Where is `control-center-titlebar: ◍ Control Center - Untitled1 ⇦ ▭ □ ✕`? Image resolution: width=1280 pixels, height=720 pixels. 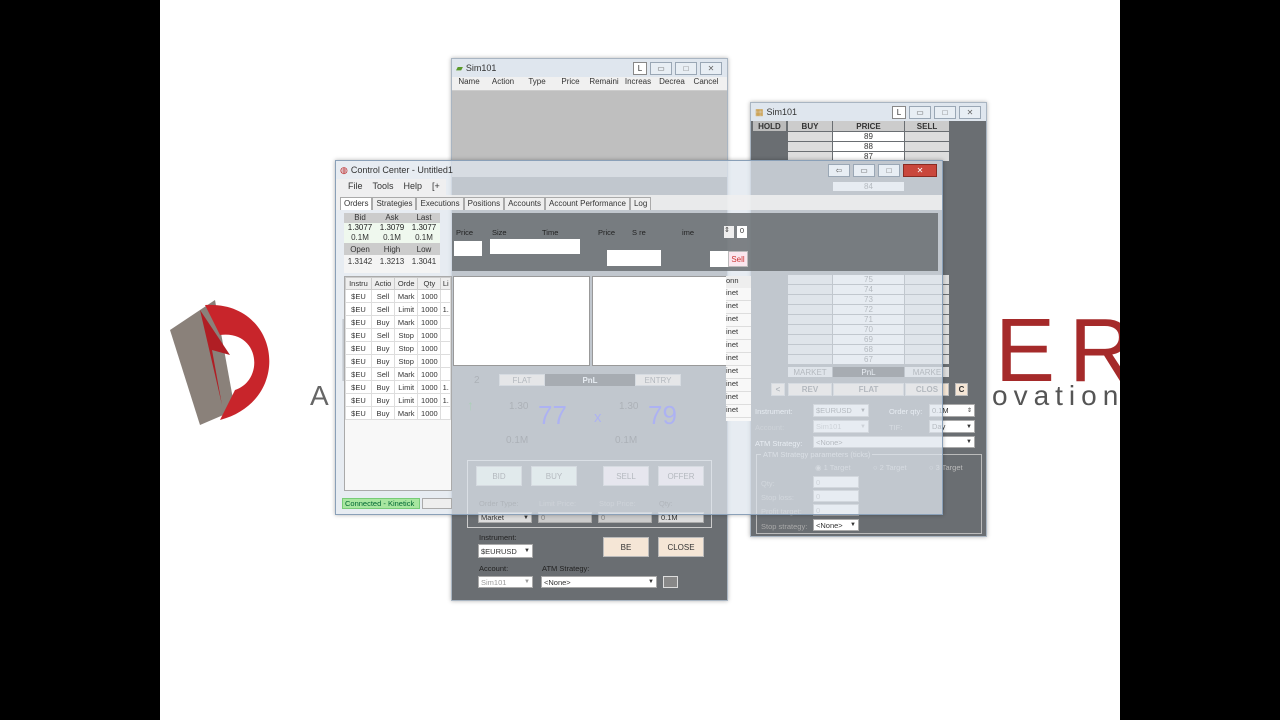 control-center-titlebar: ◍ Control Center - Untitled1 ⇦ ▭ □ ✕ is located at coordinates (639, 170).